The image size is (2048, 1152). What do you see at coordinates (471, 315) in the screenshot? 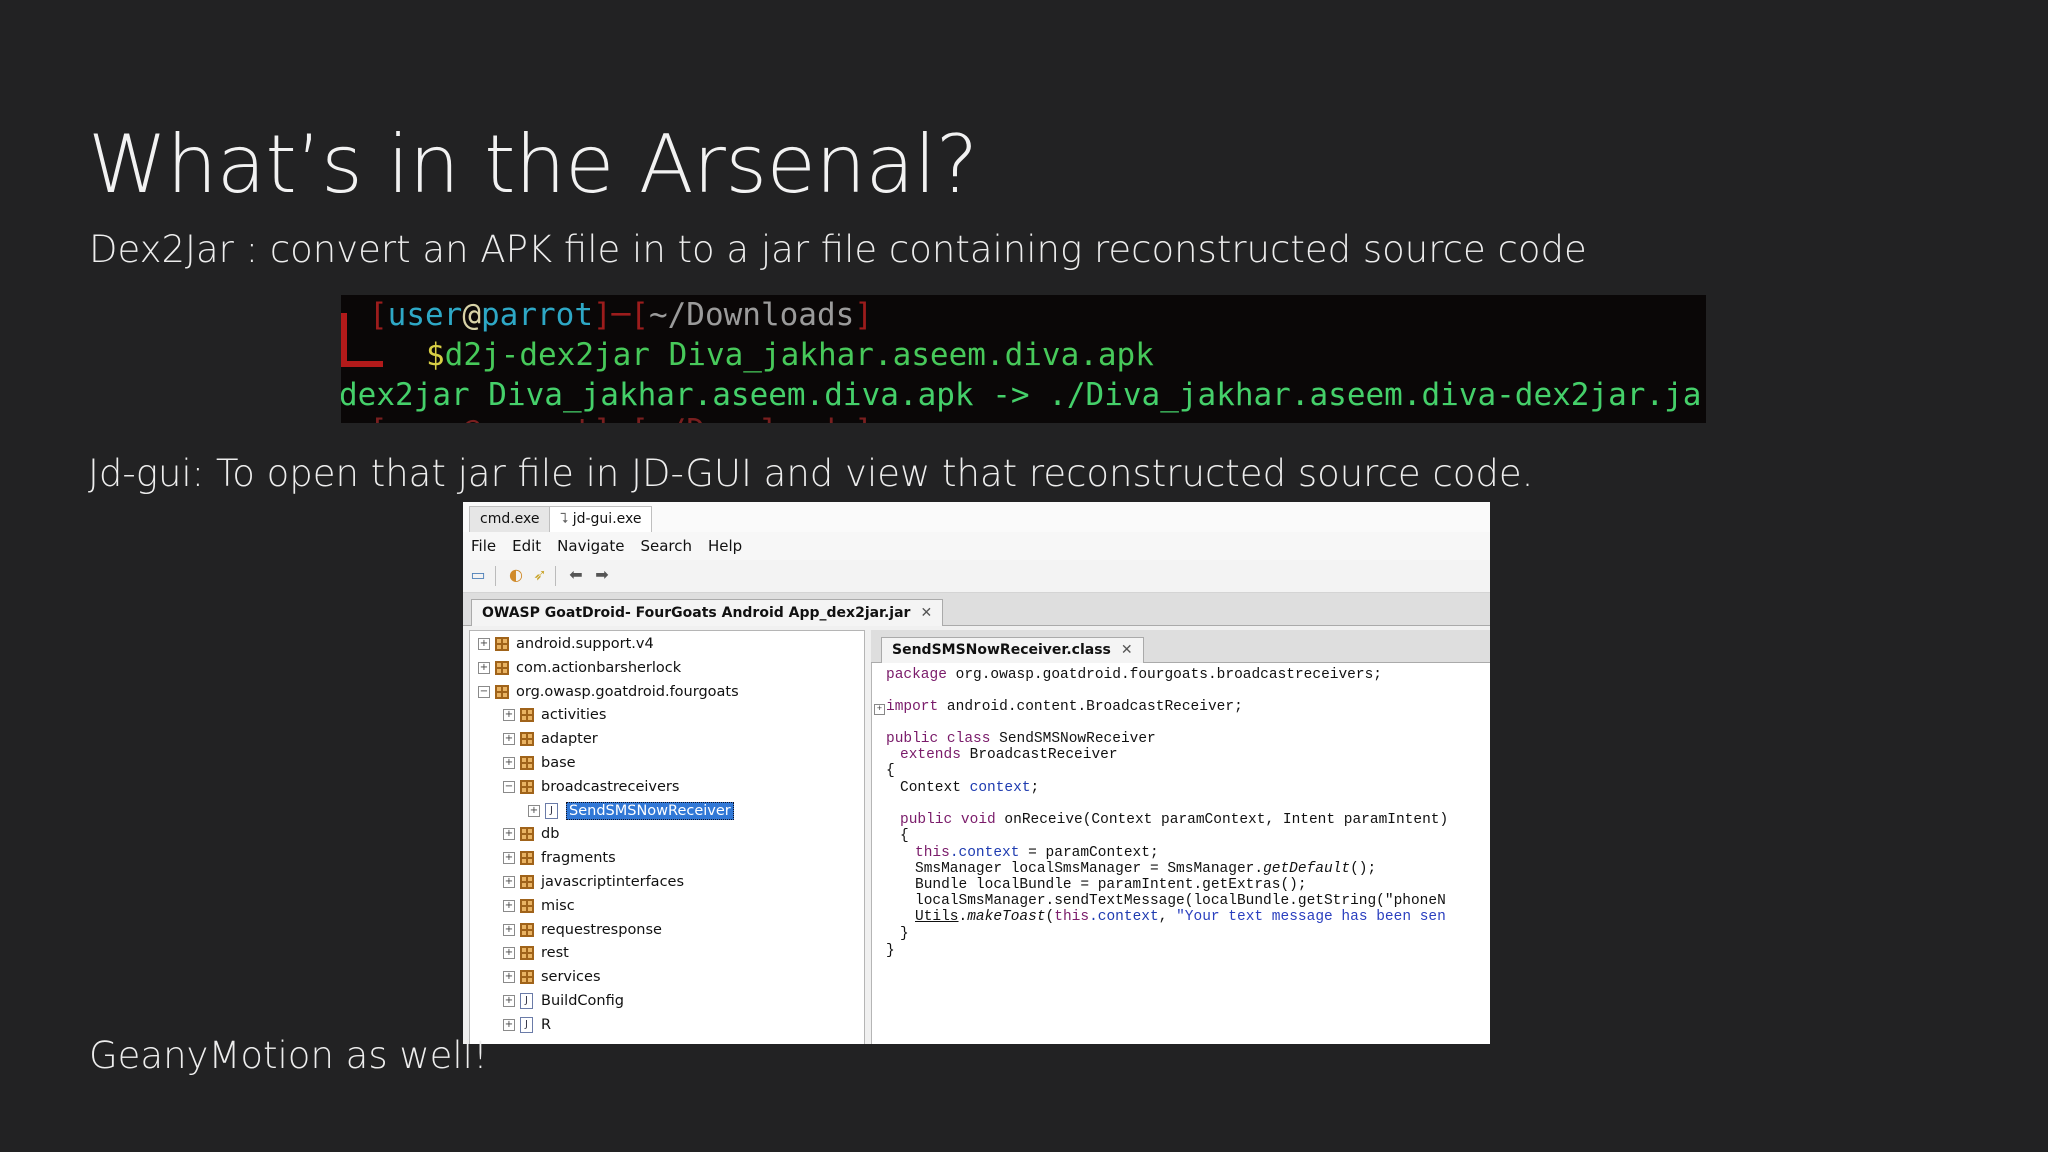
I see `terminal-at: @` at bounding box center [471, 315].